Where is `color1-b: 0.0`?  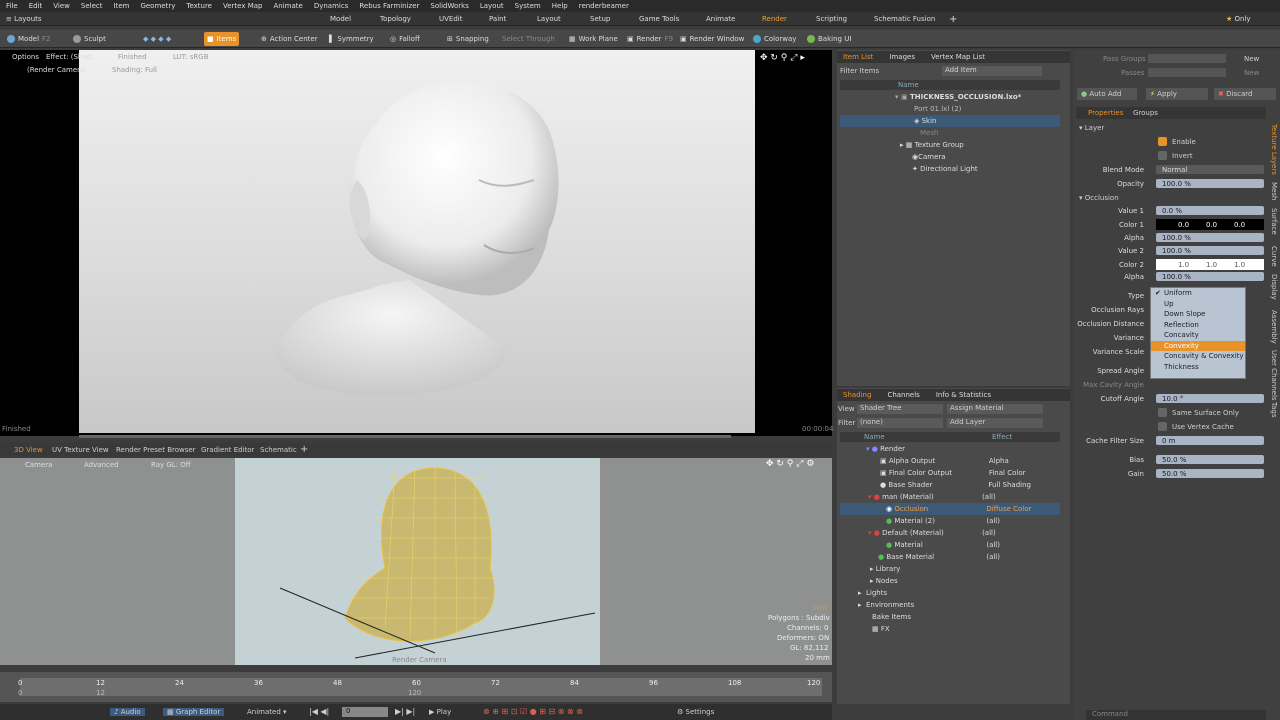 color1-b: 0.0 is located at coordinates (1239, 225).